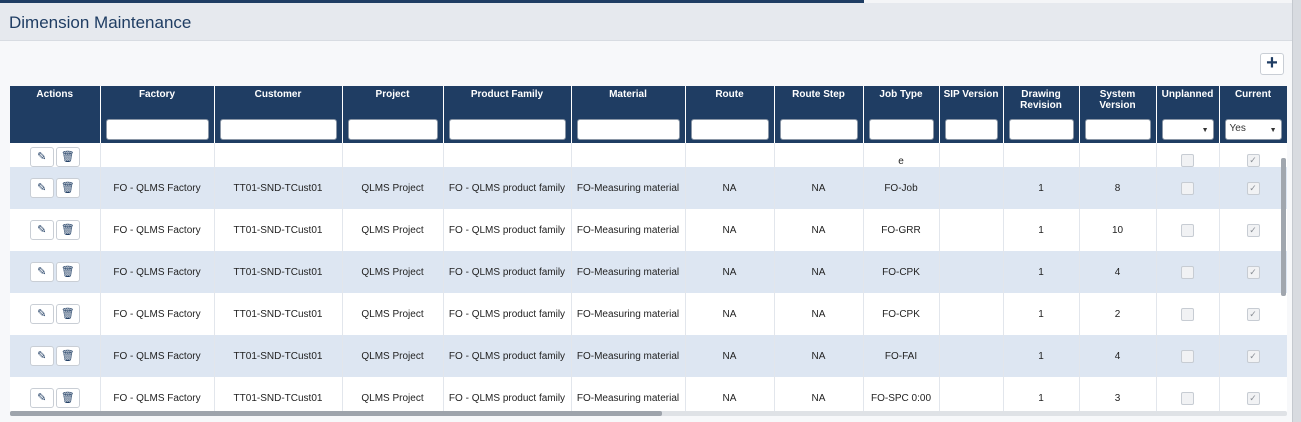 This screenshot has width=1301, height=422. Describe the element at coordinates (1187, 129) in the screenshot. I see `filter-select-unplanned: ▼` at that location.